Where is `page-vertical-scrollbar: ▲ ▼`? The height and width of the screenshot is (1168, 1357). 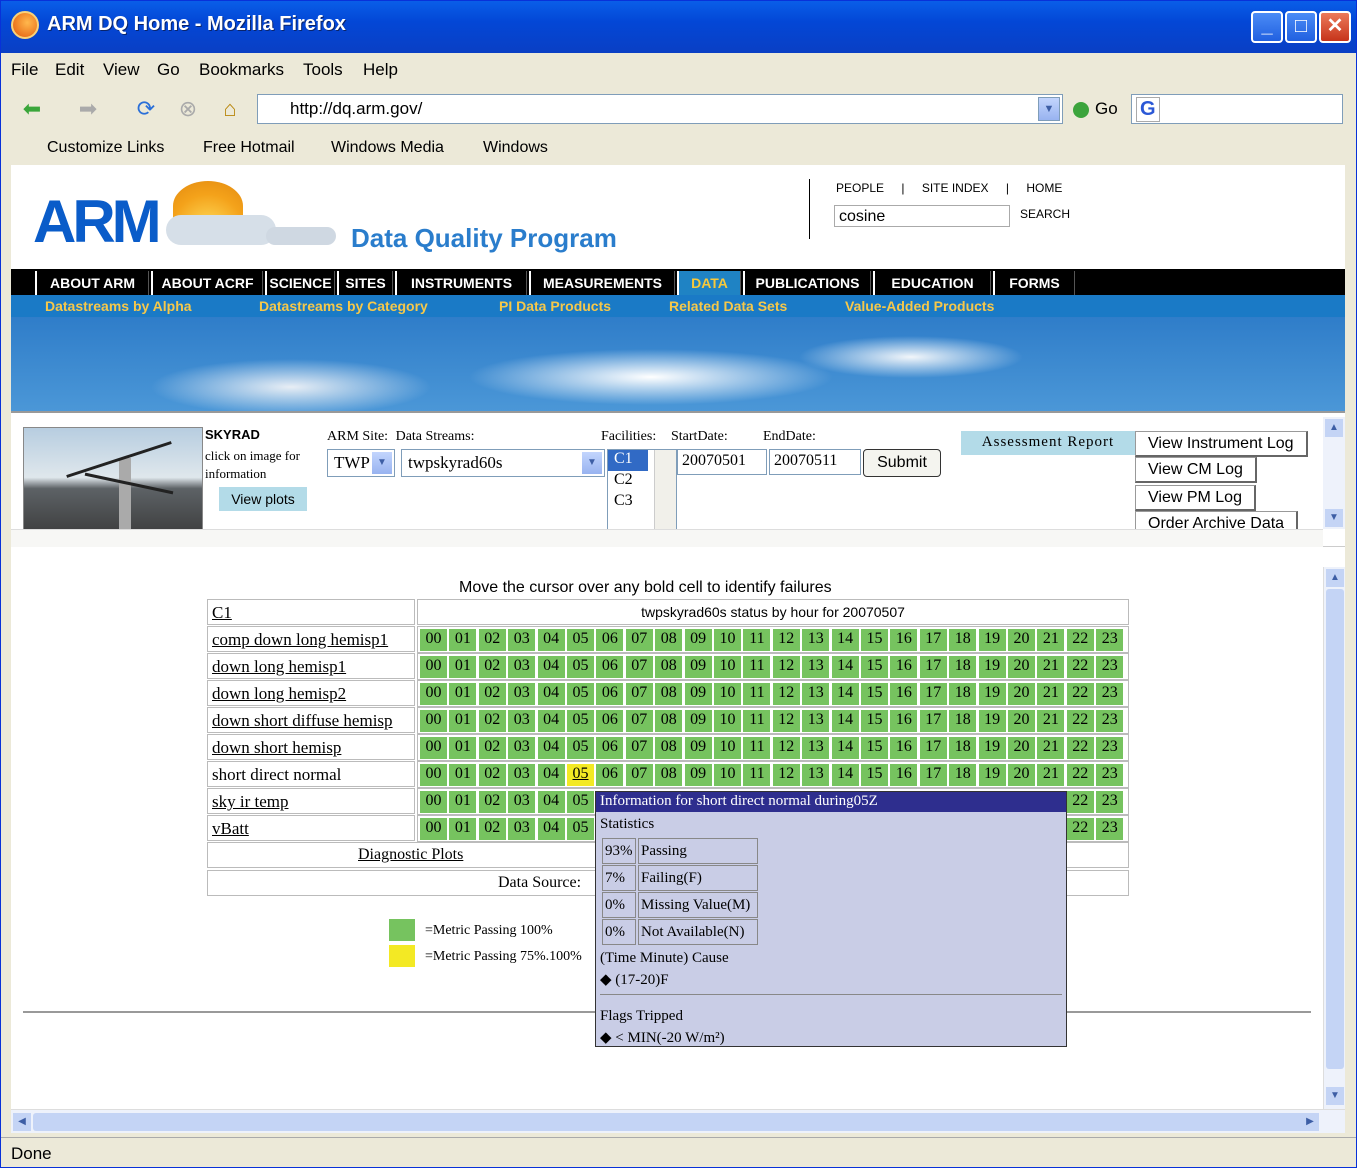
page-vertical-scrollbar: ▲ ▼ is located at coordinates (1334, 838).